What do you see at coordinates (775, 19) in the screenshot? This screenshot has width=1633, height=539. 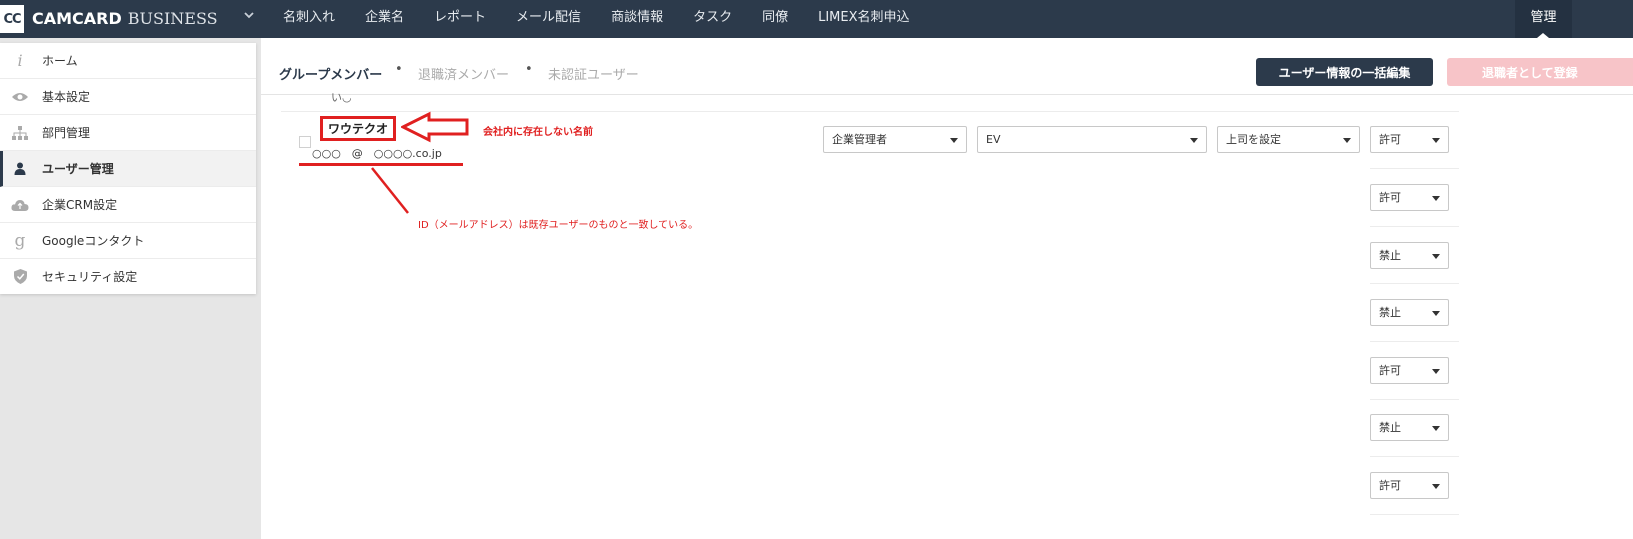 I see `nav-colleagues: 同僚` at bounding box center [775, 19].